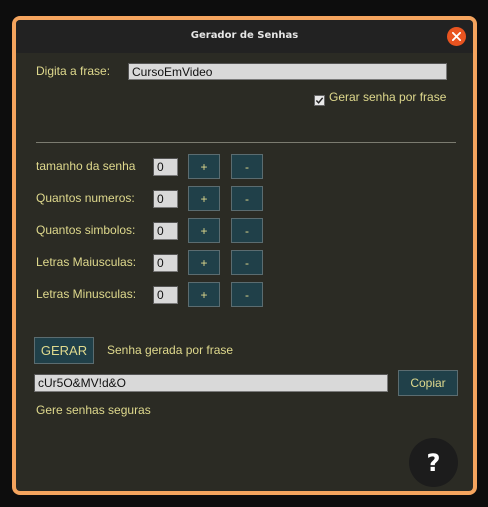  Describe the element at coordinates (93, 410) in the screenshot. I see `footer-text: Gere senhas seguras` at that location.